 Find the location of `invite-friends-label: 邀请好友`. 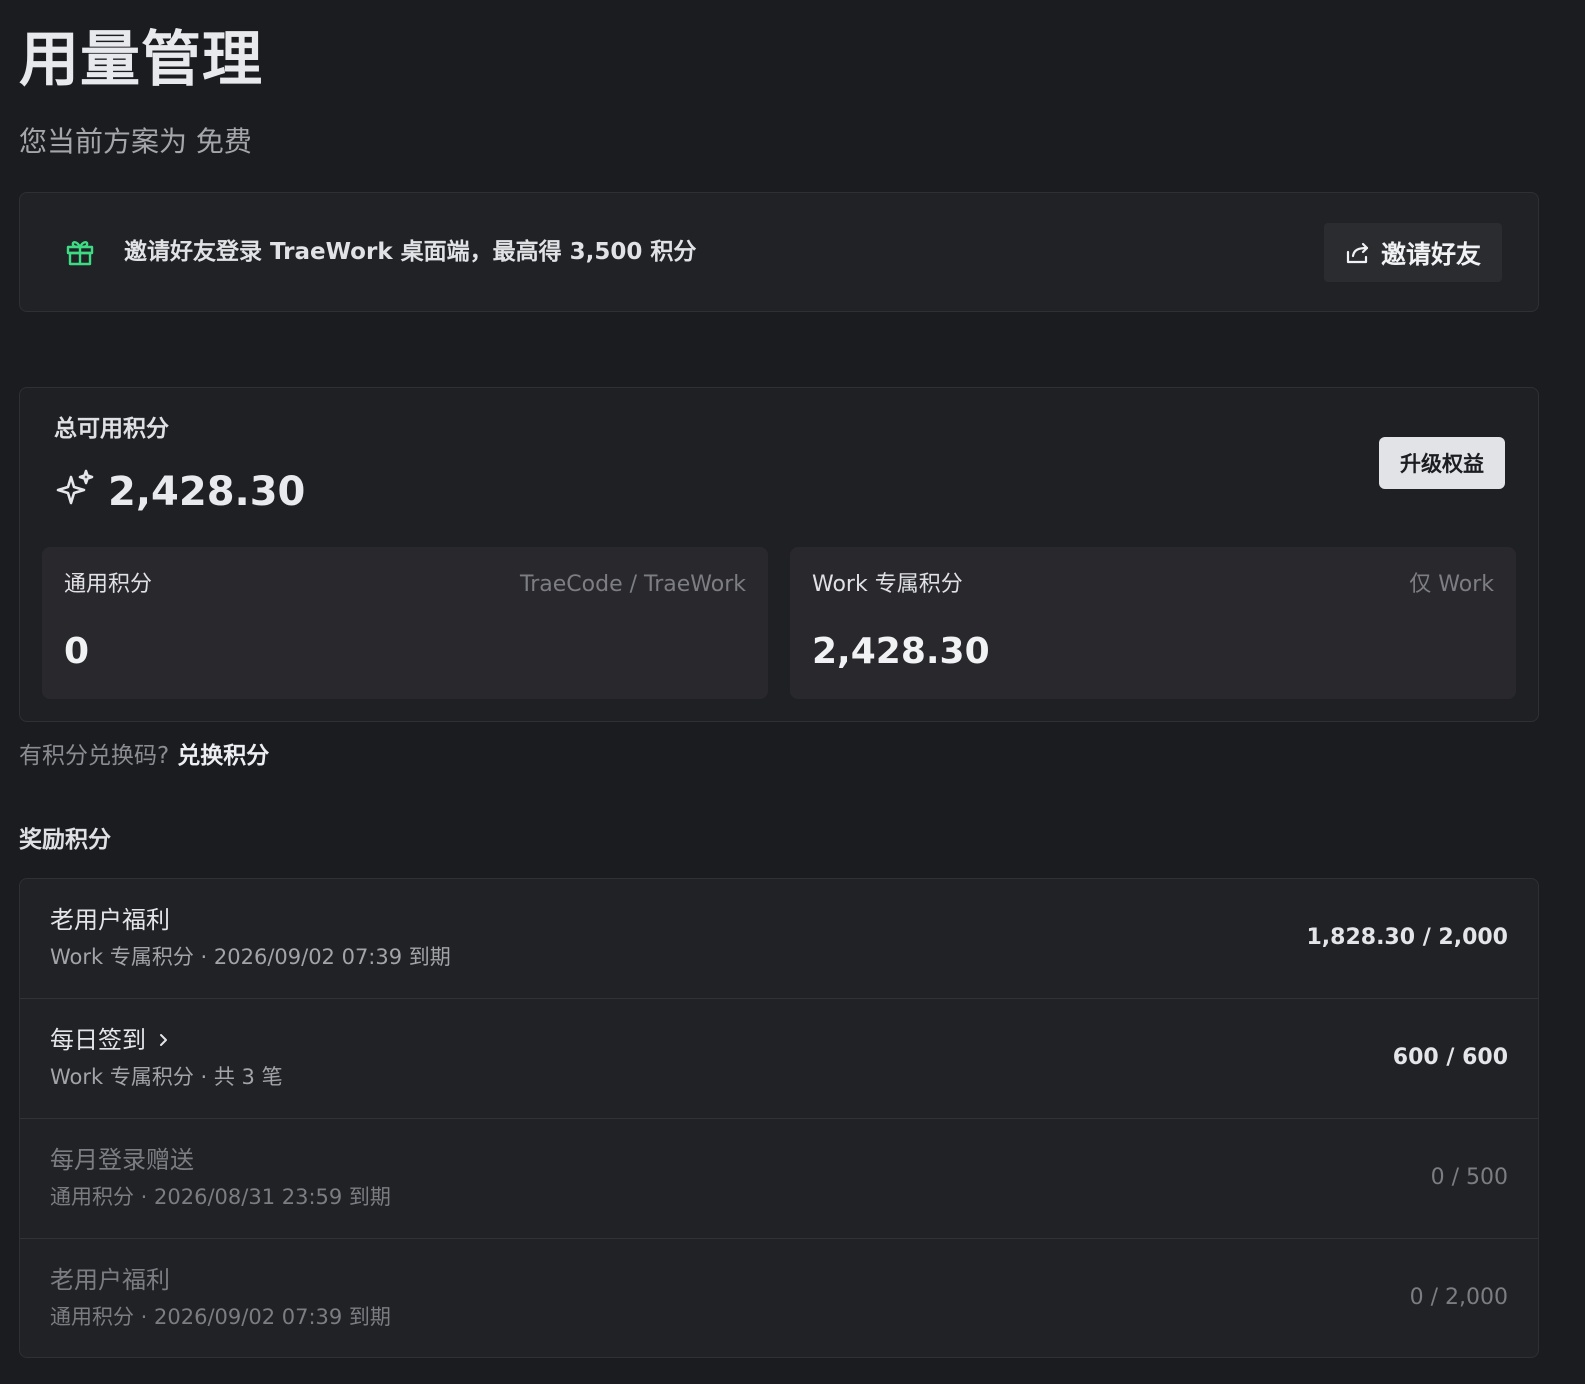

invite-friends-label: 邀请好友 is located at coordinates (1430, 254).